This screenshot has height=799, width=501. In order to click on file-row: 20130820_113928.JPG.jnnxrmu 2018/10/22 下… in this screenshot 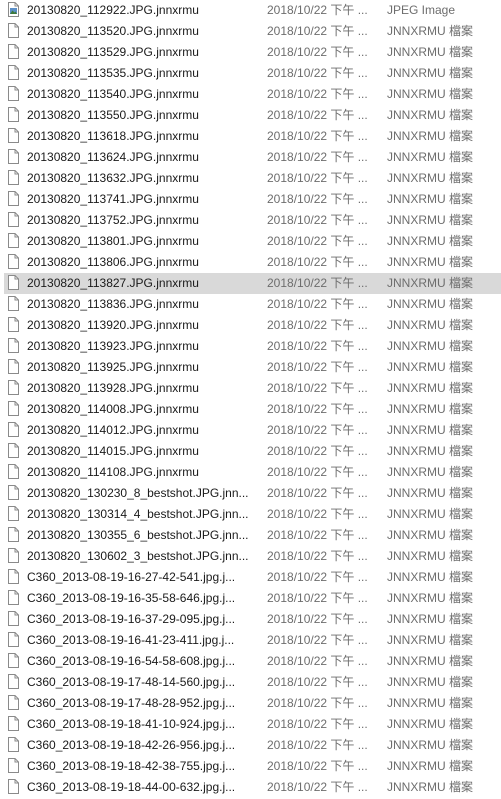, I will do `click(250, 388)`.